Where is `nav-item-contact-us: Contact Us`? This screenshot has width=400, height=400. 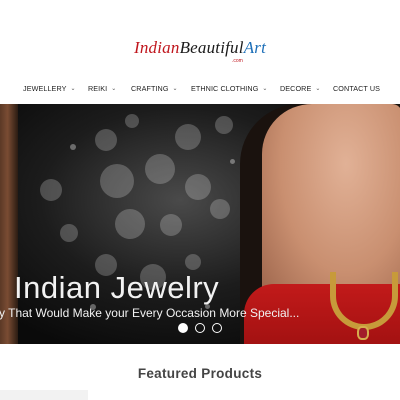
nav-item-contact-us: Contact Us is located at coordinates (356, 88).